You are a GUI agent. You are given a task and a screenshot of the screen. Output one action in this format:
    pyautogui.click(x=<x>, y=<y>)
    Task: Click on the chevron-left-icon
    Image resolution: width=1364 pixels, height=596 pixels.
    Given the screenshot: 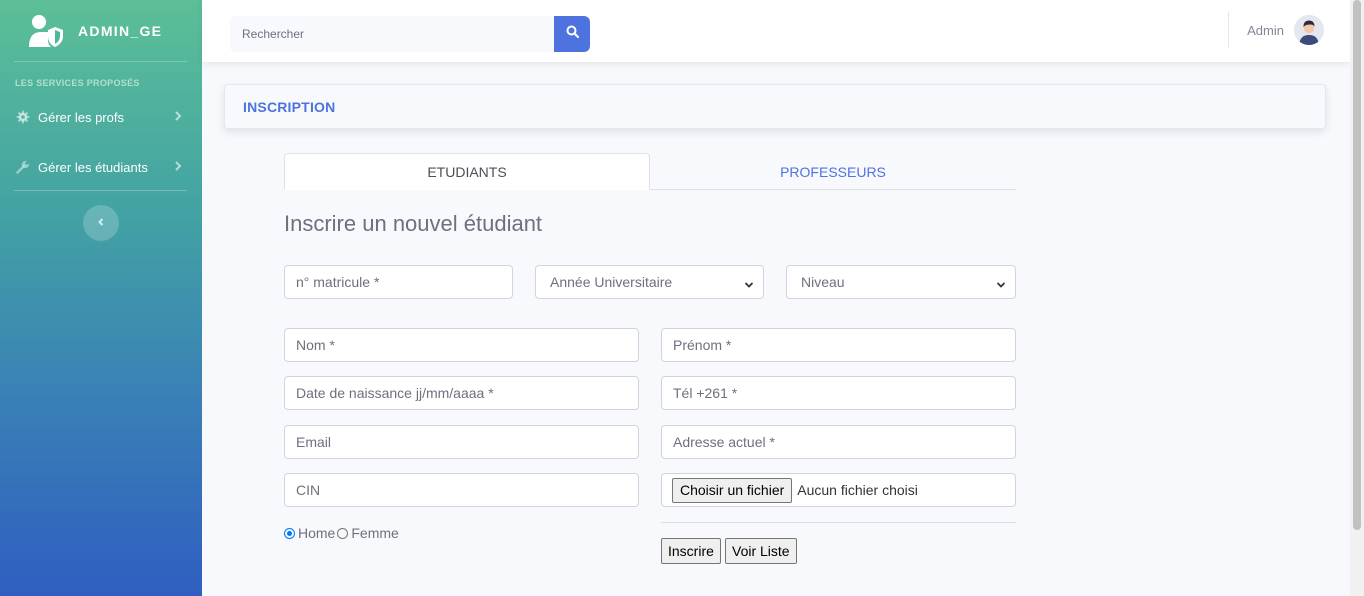 What is the action you would take?
    pyautogui.click(x=101, y=223)
    